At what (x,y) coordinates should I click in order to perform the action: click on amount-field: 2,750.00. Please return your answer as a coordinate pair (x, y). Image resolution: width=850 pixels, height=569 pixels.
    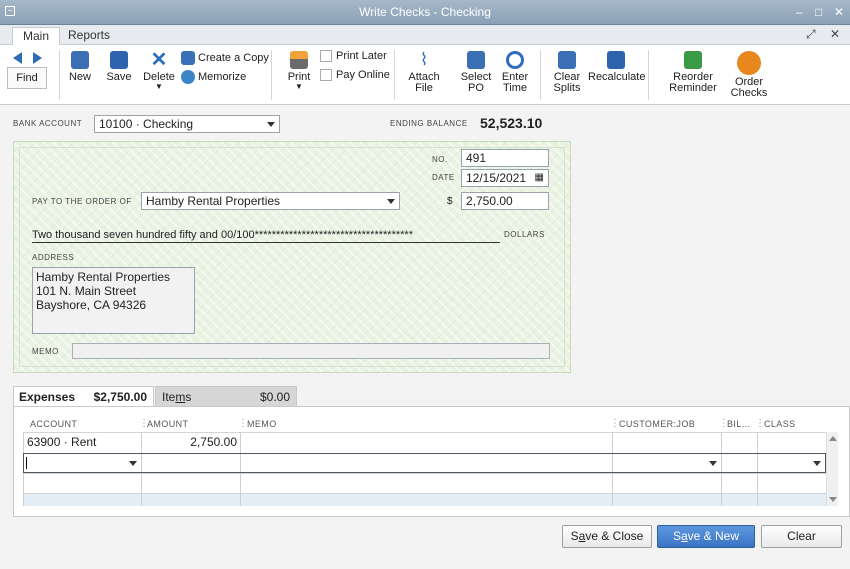
    Looking at the image, I should click on (505, 201).